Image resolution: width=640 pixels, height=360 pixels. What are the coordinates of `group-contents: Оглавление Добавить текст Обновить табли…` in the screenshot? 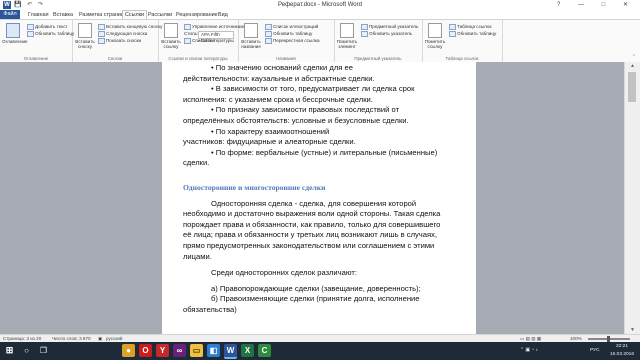 It's located at (37, 41).